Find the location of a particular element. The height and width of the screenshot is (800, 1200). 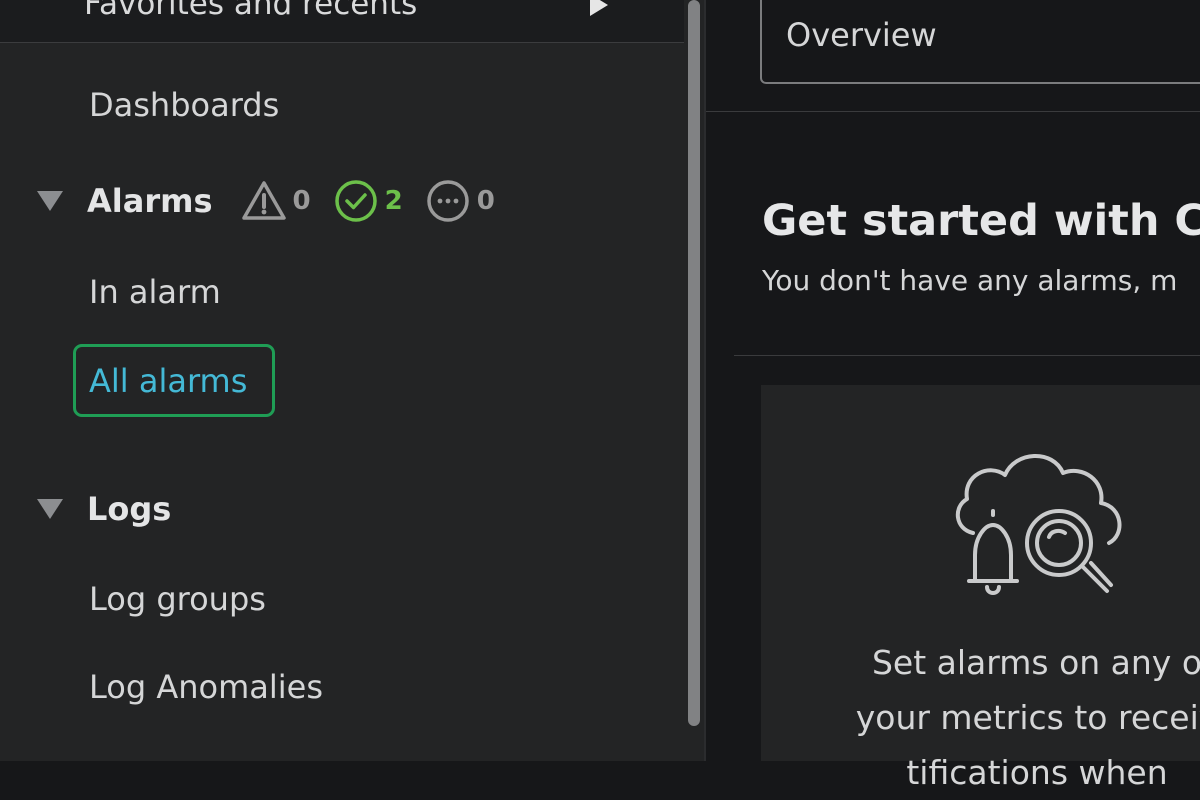

logs-section-header: Logs is located at coordinates (104, 509).